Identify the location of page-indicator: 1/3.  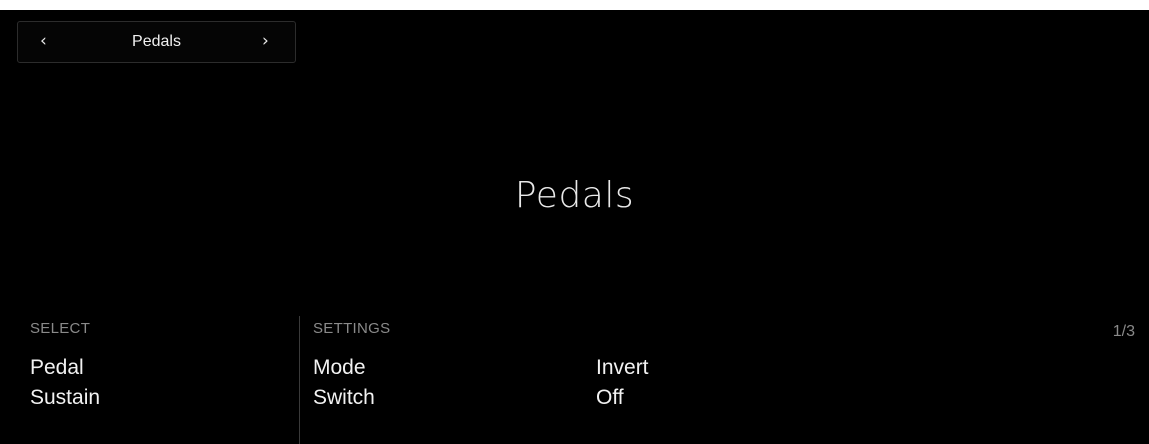
(1123, 331).